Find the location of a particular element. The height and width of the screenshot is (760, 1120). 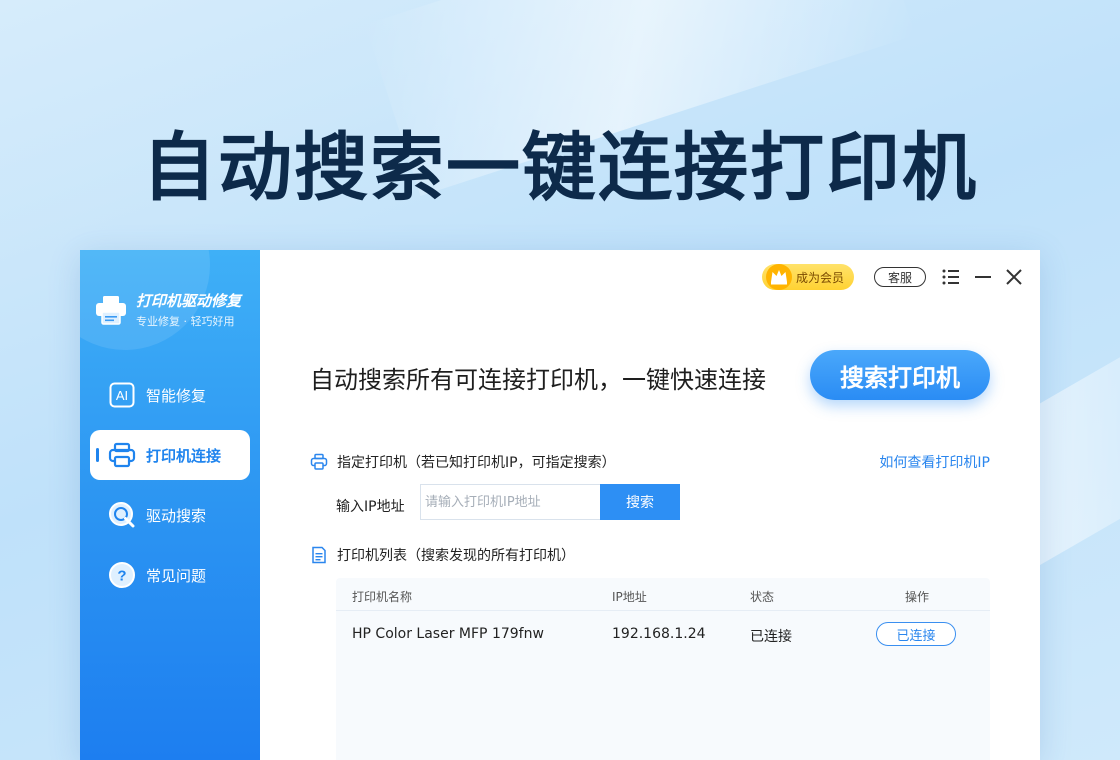

printer-status-cell: 已连接 is located at coordinates (771, 637).